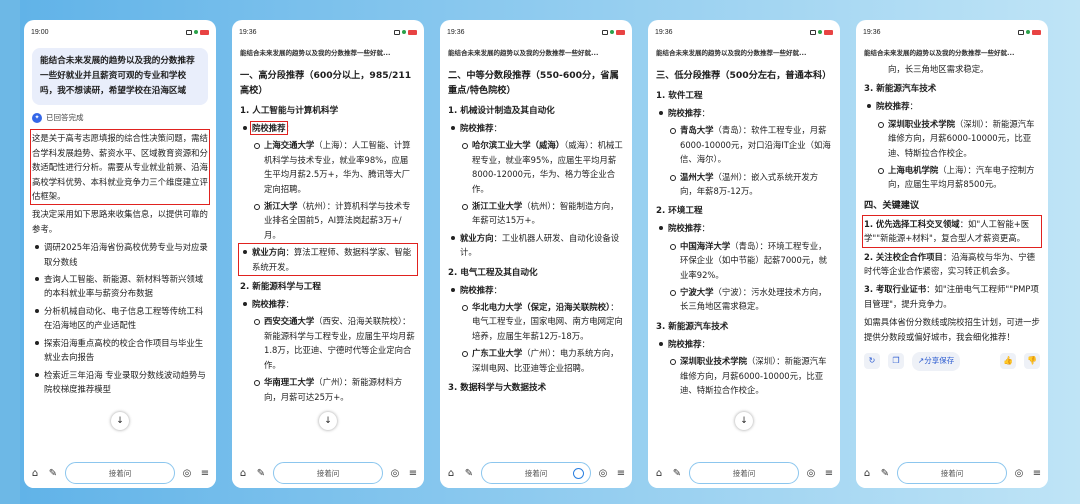 The width and height of the screenshot is (1080, 504). What do you see at coordinates (895, 289) in the screenshot?
I see `advice-title: 3. 考取行业证书` at bounding box center [895, 289].